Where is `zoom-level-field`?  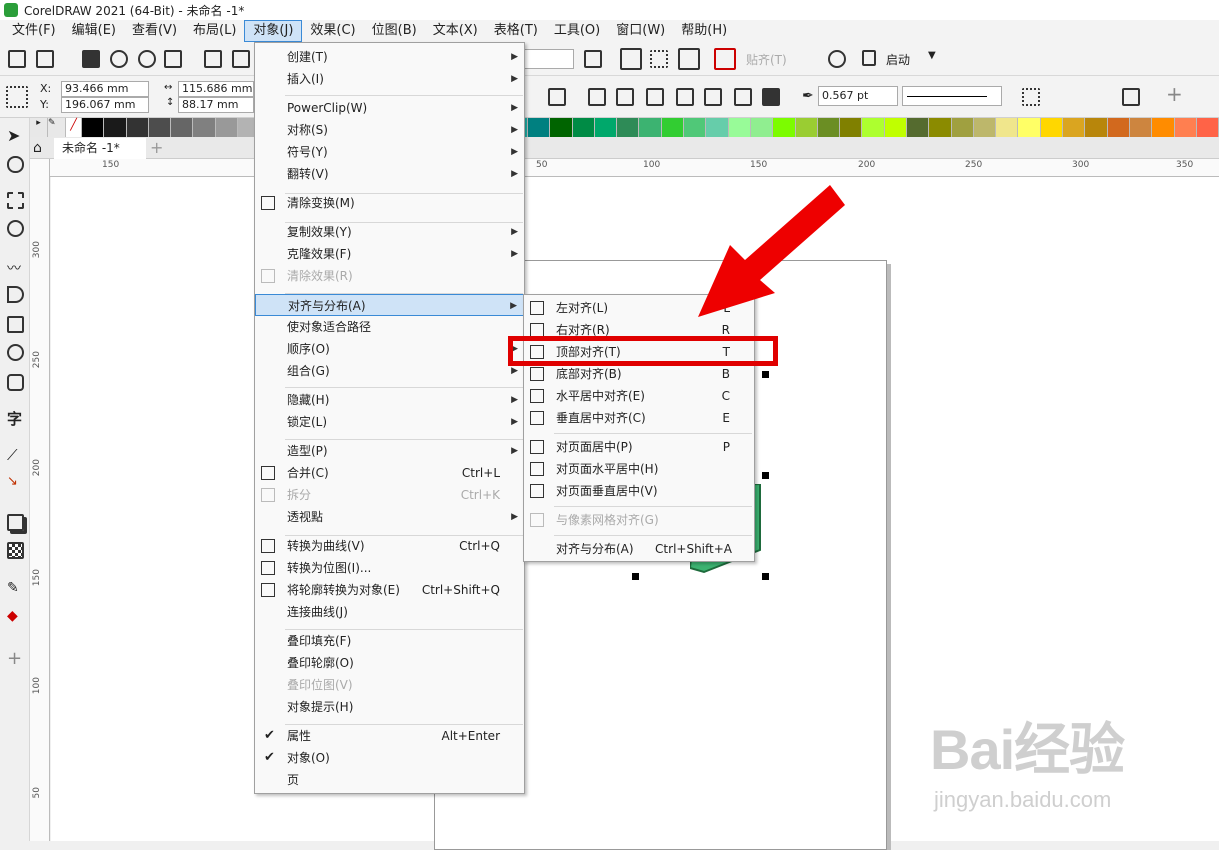 zoom-level-field is located at coordinates (549, 59).